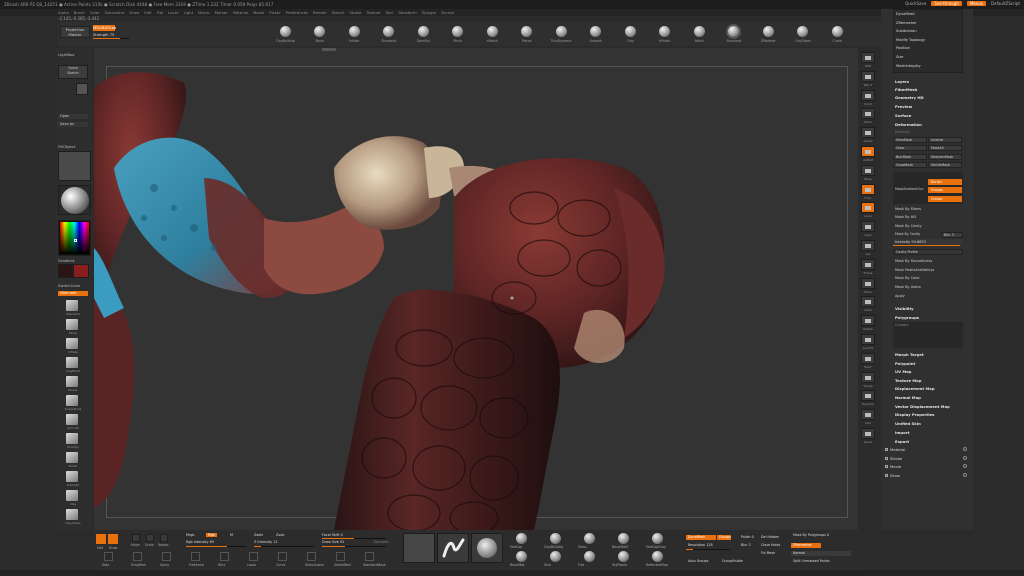 Image resolution: width=1024 pixels, height=576 pixels. What do you see at coordinates (868, 133) in the screenshot?
I see `view-actual-button` at bounding box center [868, 133].